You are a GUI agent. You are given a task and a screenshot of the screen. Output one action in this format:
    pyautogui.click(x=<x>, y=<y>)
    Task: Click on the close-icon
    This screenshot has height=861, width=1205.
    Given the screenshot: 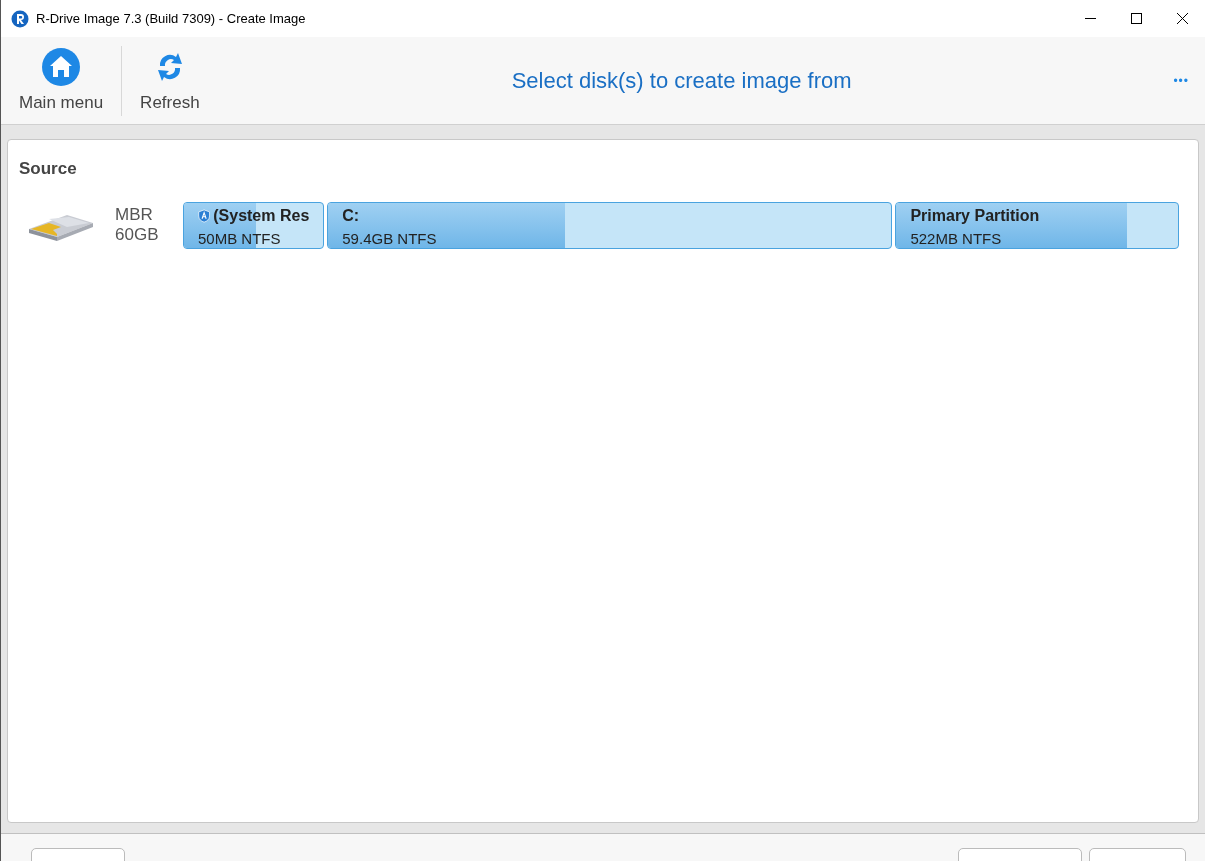 What is the action you would take?
    pyautogui.click(x=1182, y=18)
    